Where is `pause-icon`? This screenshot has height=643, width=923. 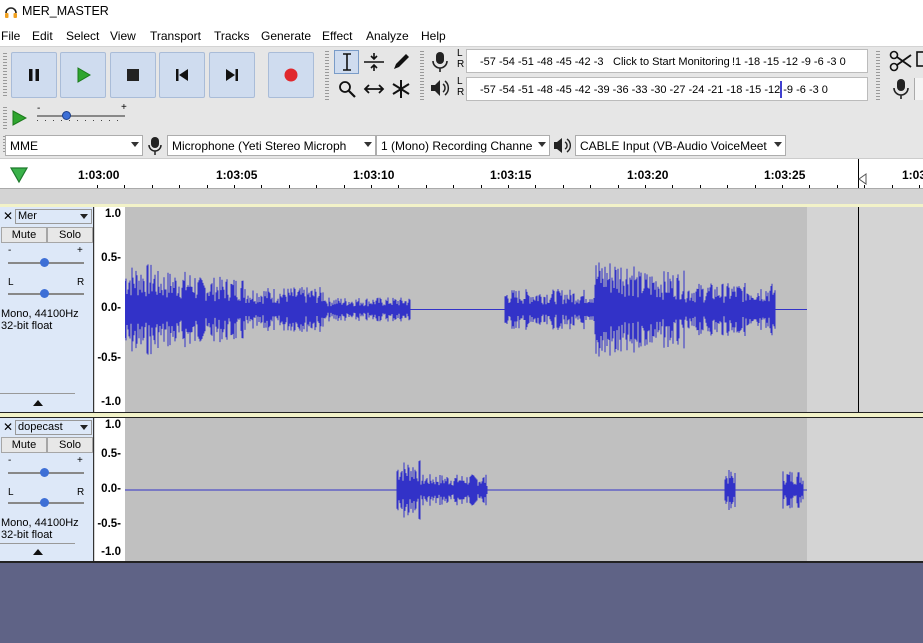 pause-icon is located at coordinates (34, 75).